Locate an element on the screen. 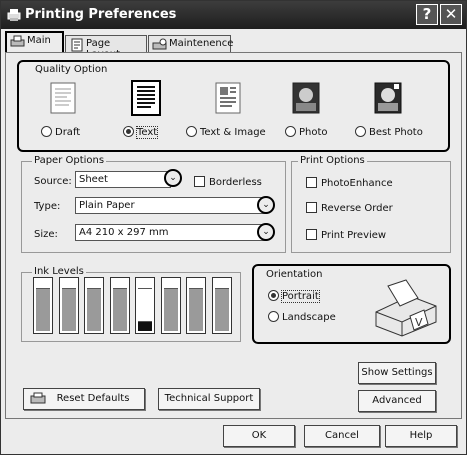  title-bar: Printing Preferences ? ✕ is located at coordinates (233, 15).